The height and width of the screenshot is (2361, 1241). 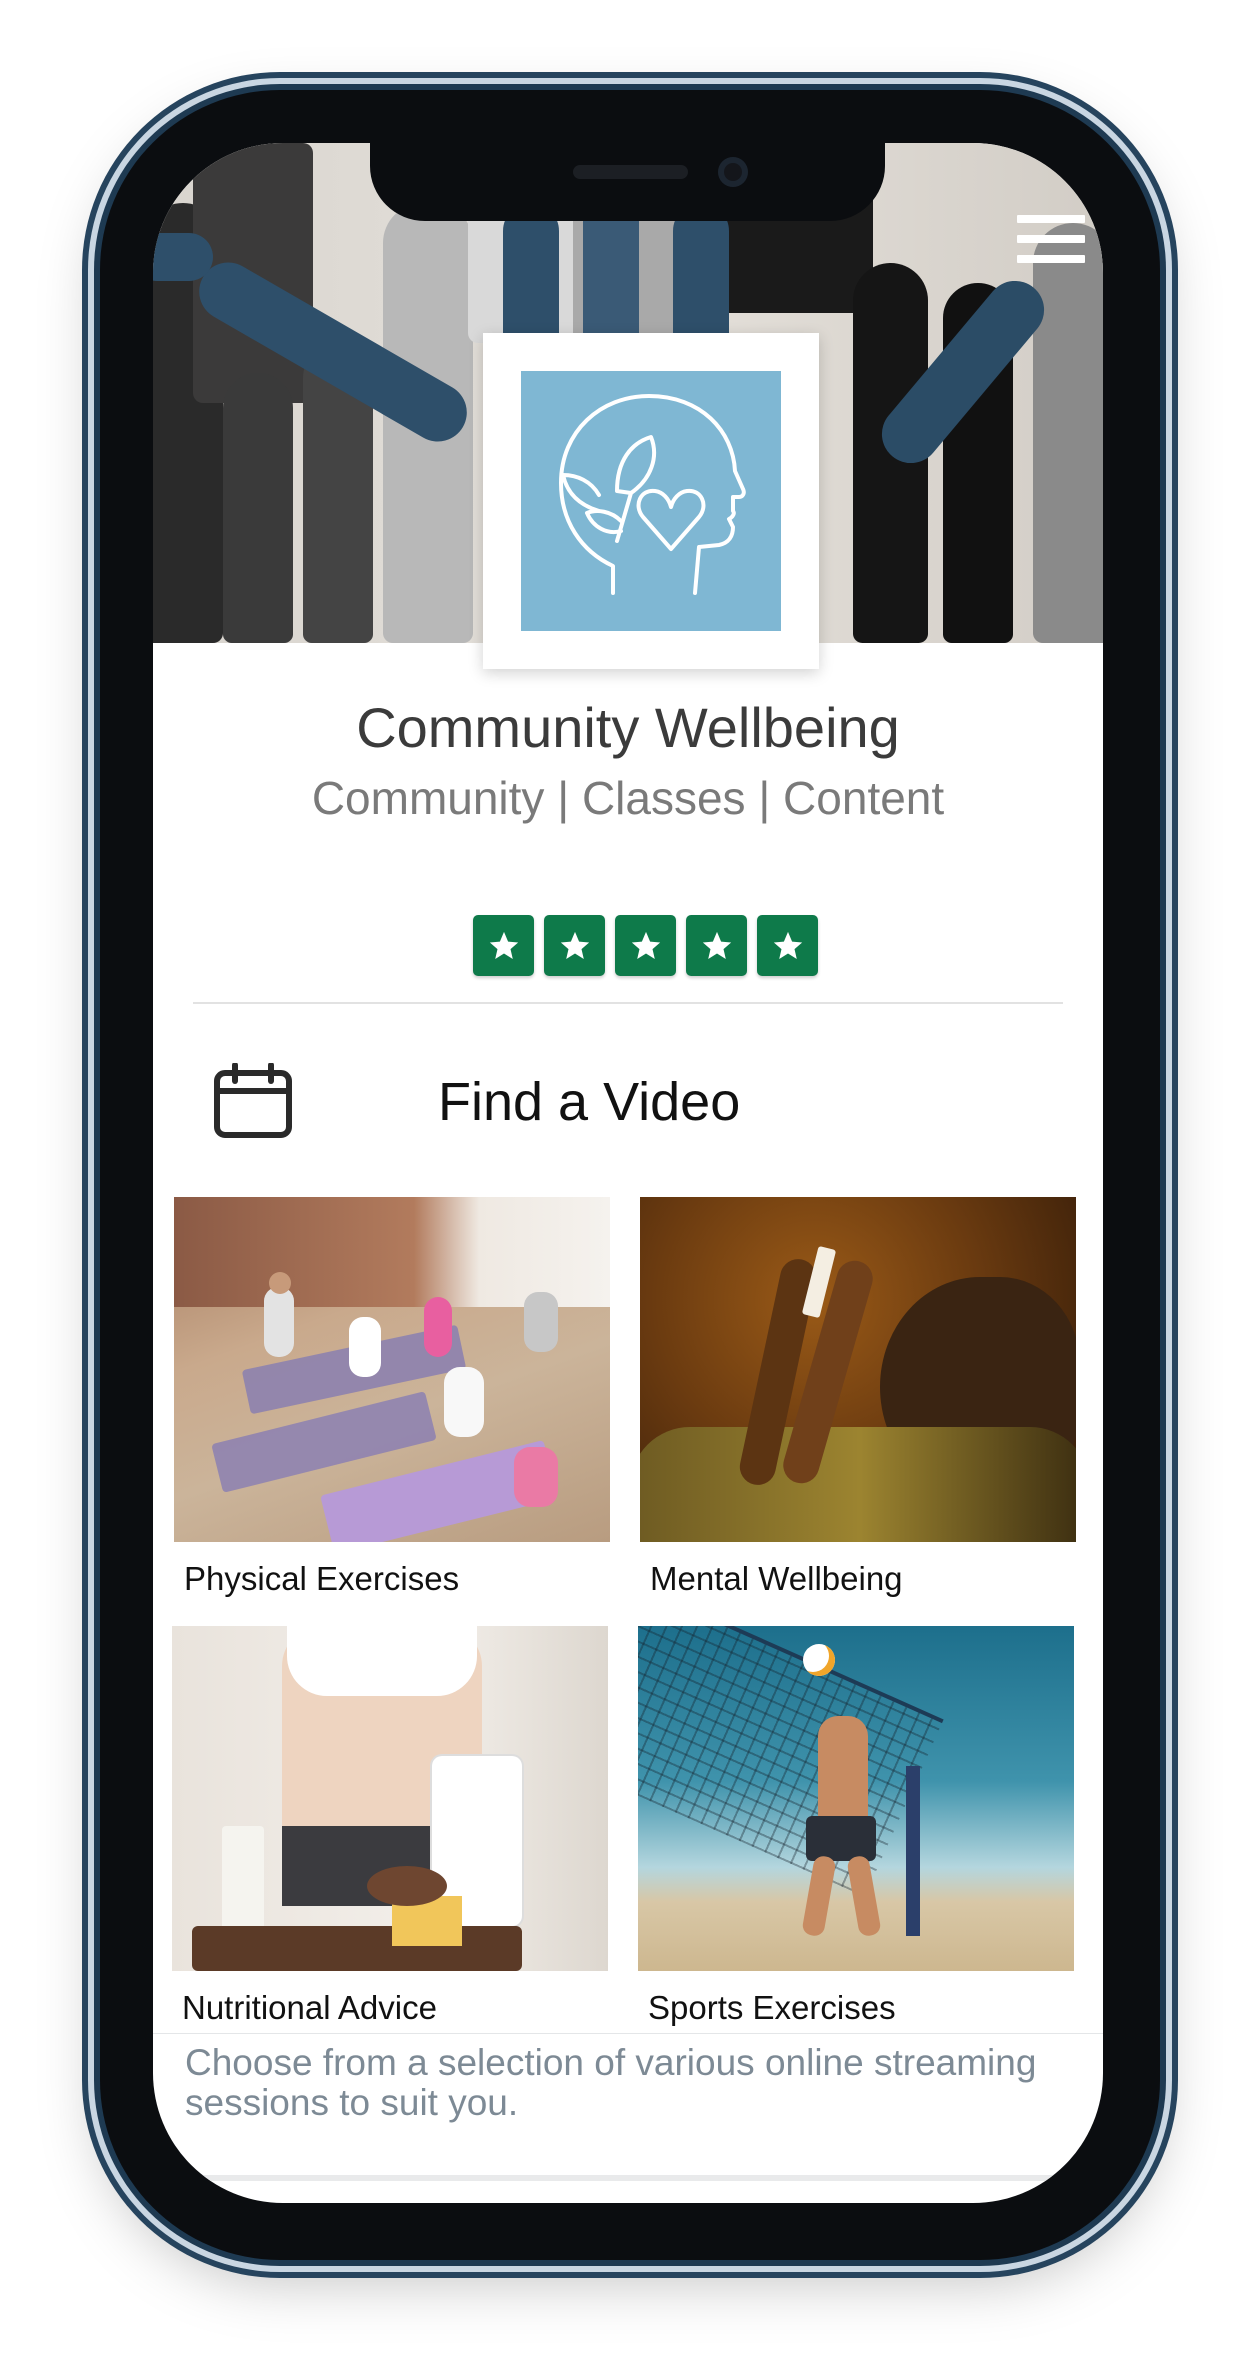 What do you see at coordinates (628, 727) in the screenshot?
I see `app-title: Community Wellbeing` at bounding box center [628, 727].